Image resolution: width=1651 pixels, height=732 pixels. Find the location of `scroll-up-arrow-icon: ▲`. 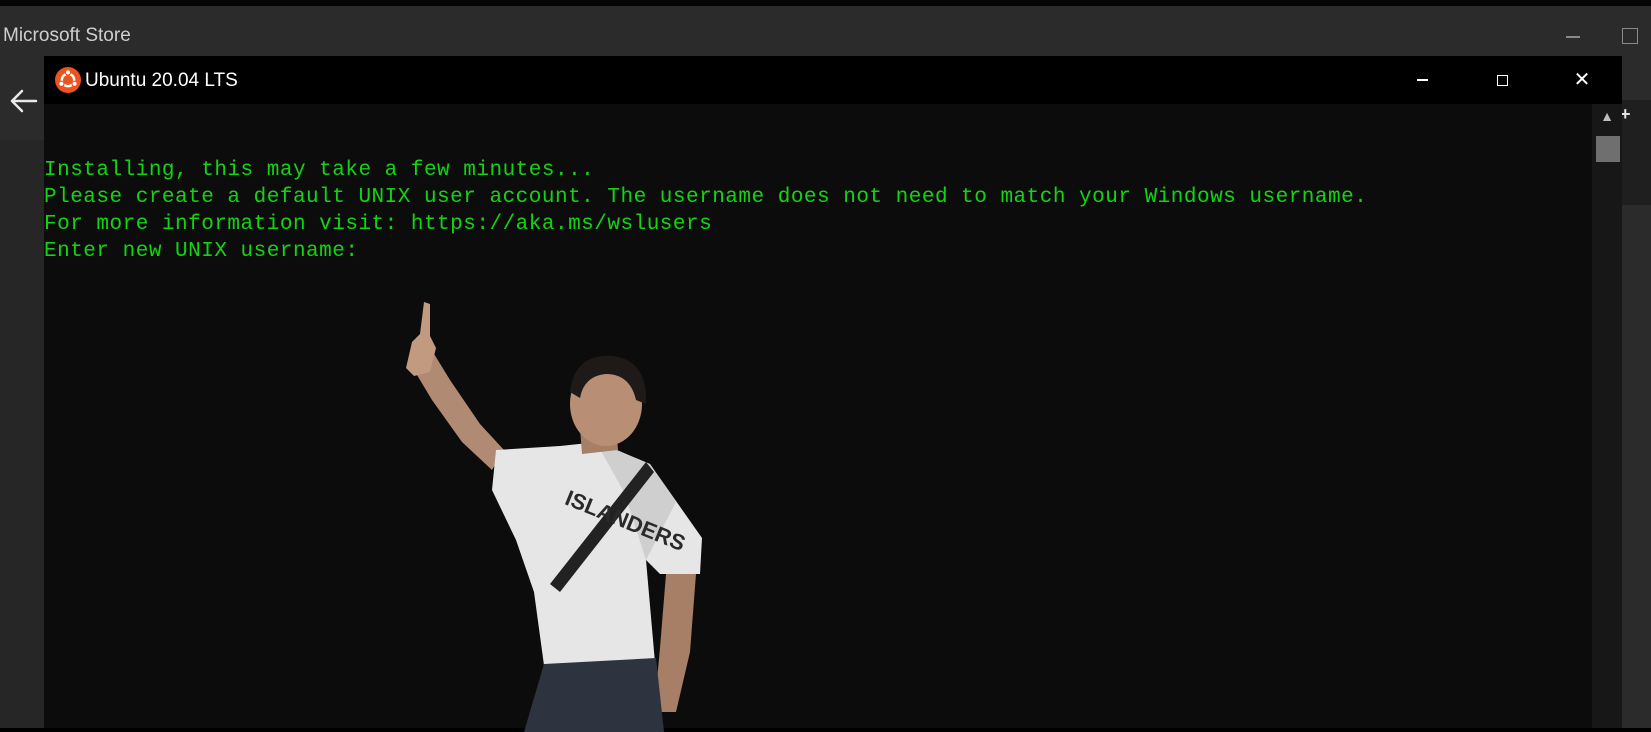

scroll-up-arrow-icon: ▲ is located at coordinates (1607, 117).